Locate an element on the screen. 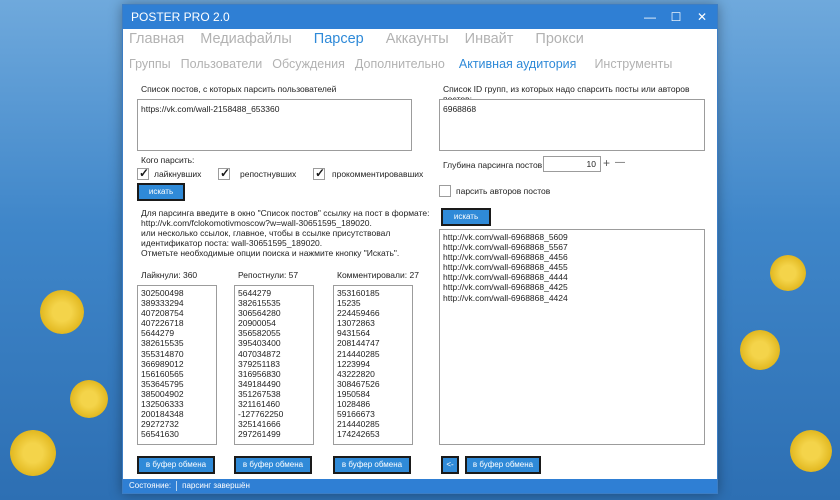 This screenshot has height=500, width=840. authors-label: парсить авторов постов is located at coordinates (503, 191).